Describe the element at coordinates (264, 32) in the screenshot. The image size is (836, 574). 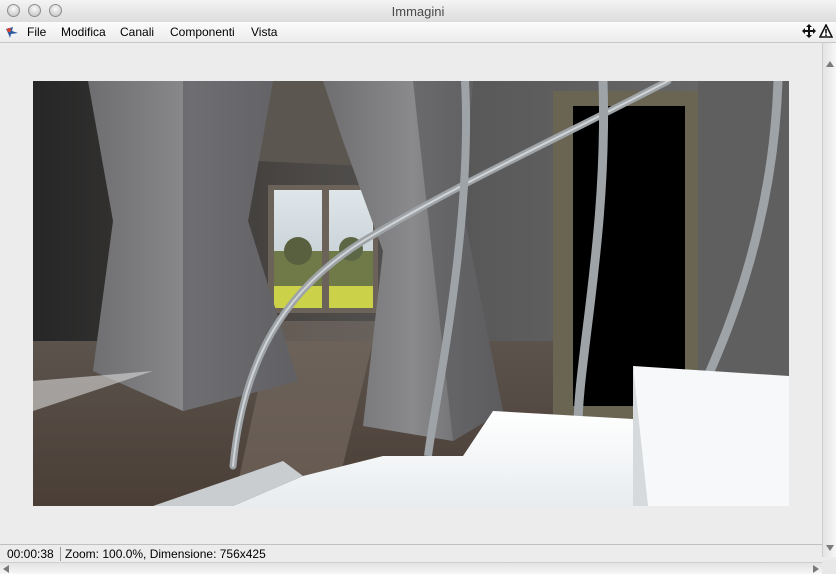
I see `menu-vista: Vista` at that location.